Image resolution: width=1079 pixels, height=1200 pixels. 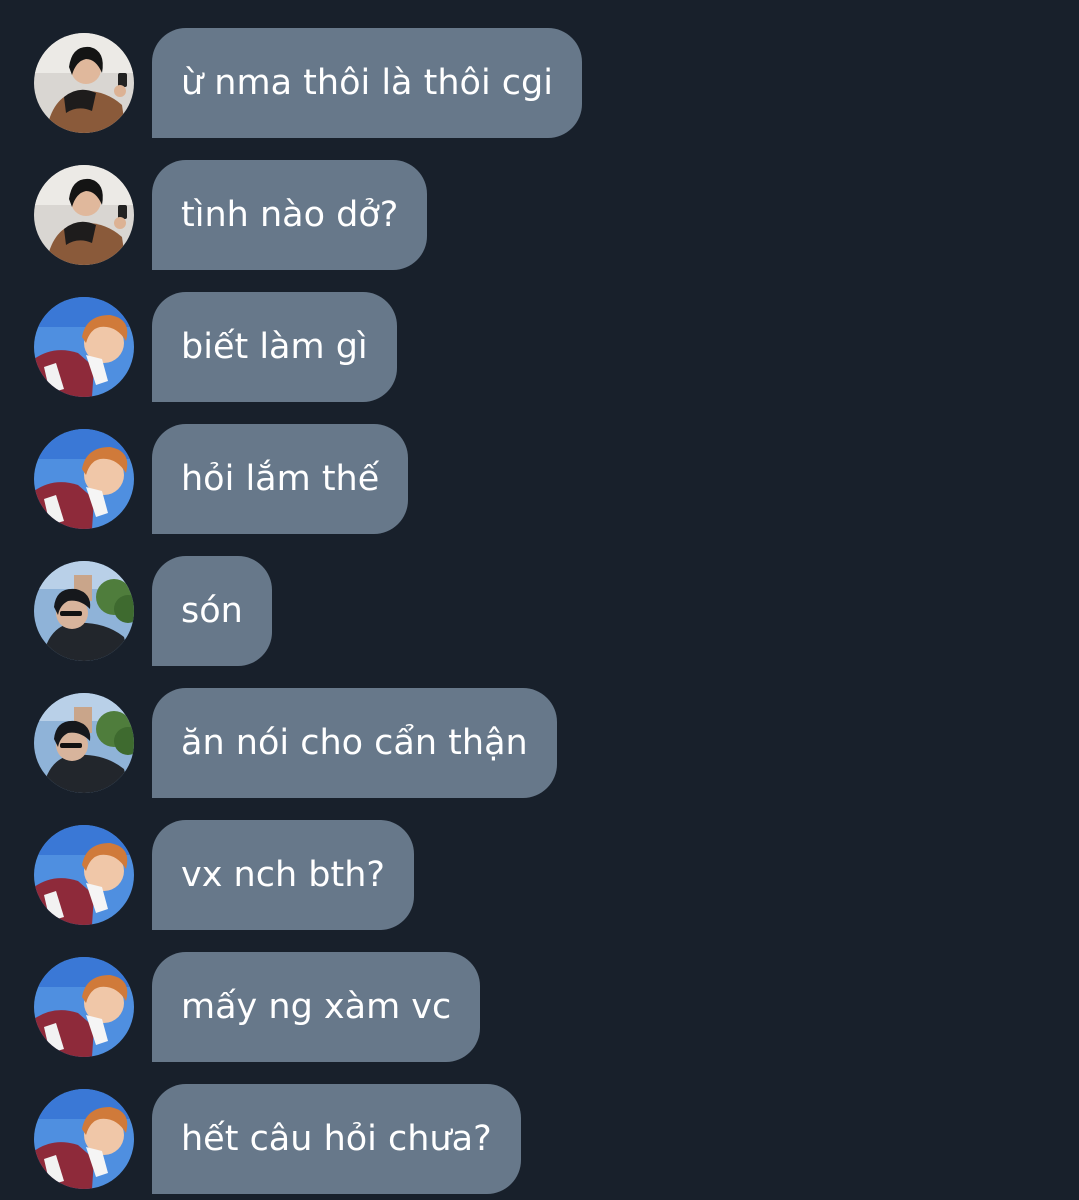 What do you see at coordinates (316, 1007) in the screenshot?
I see `message-bubble: mấy ng xàm vc` at bounding box center [316, 1007].